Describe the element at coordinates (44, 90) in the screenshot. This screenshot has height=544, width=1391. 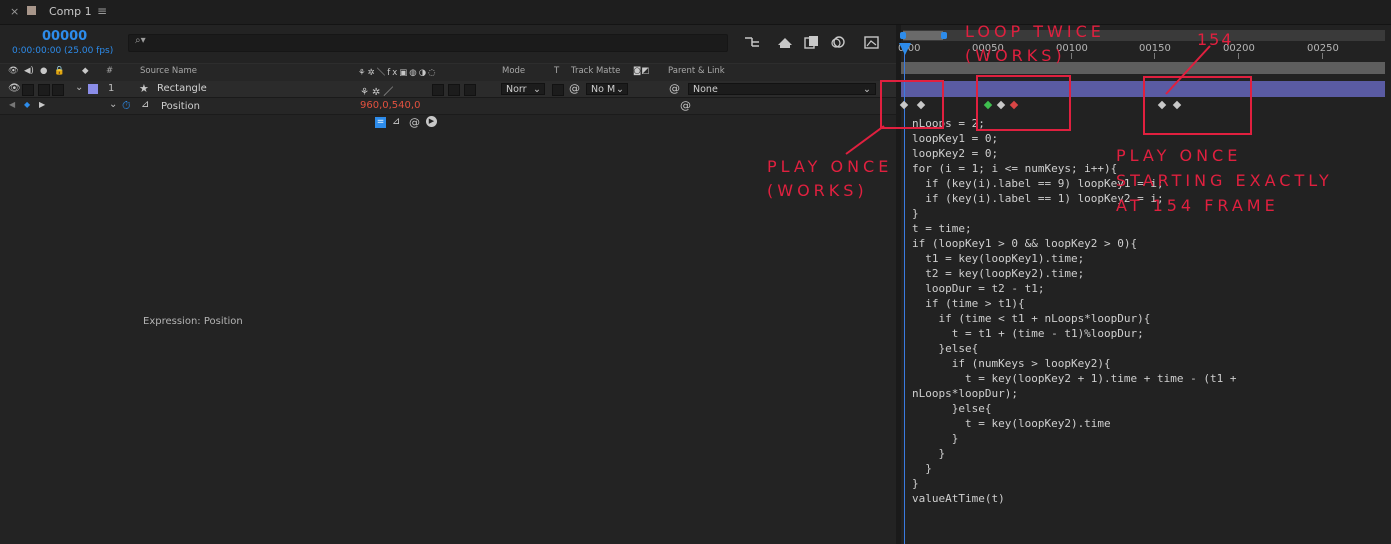
I see `solo-toggle` at that location.